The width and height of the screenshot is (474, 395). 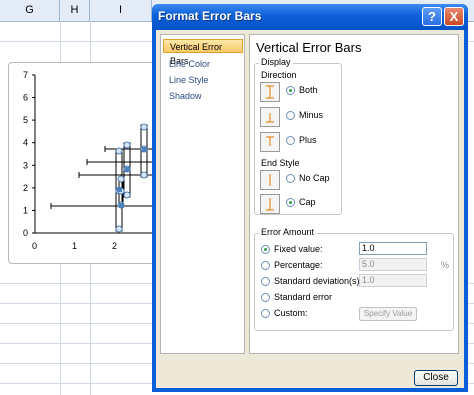 I want to click on x-tick-label: 2, so click(x=114, y=246).